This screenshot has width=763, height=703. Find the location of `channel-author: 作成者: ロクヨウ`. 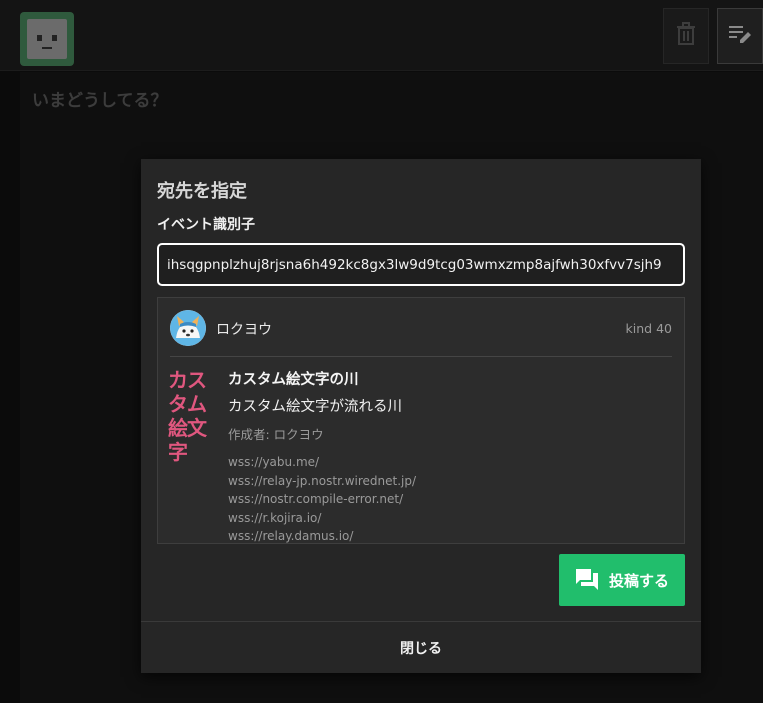

channel-author: 作成者: ロクヨウ is located at coordinates (276, 434).